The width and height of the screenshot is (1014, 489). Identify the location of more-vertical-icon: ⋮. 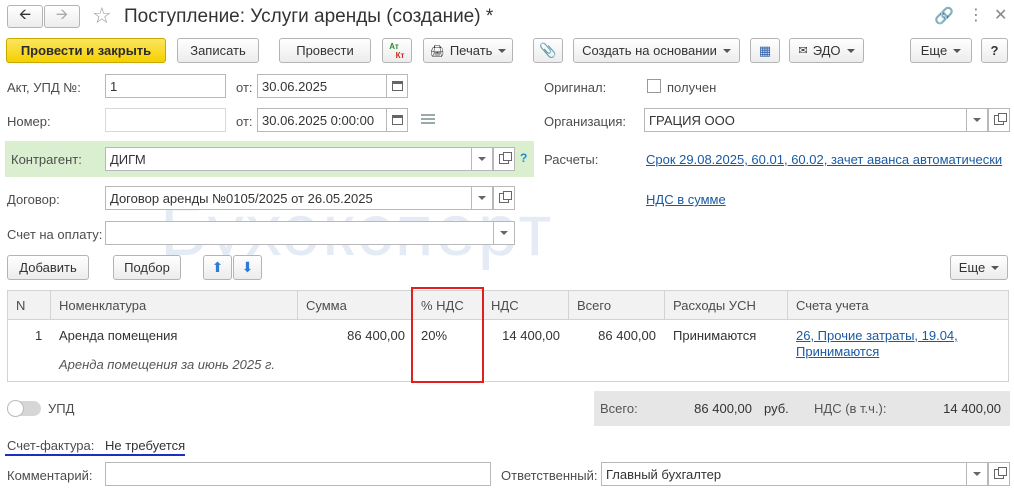
(976, 15).